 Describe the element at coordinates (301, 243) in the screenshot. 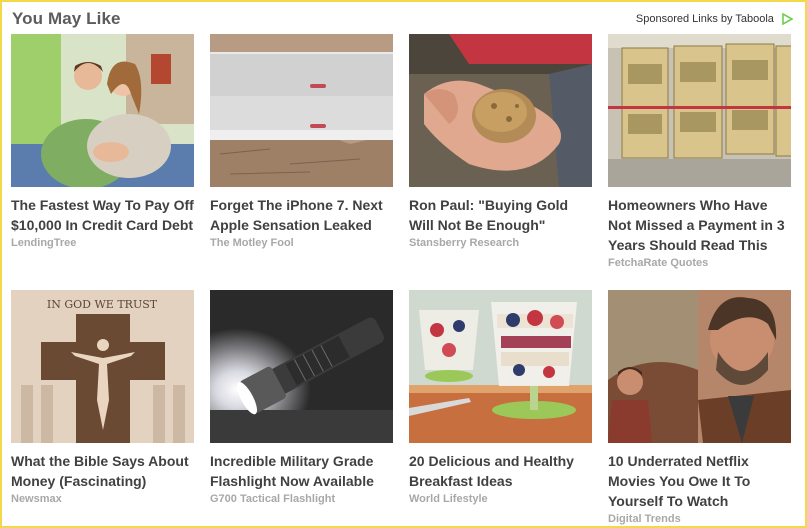

I see `card-source: The Motley Fool` at that location.